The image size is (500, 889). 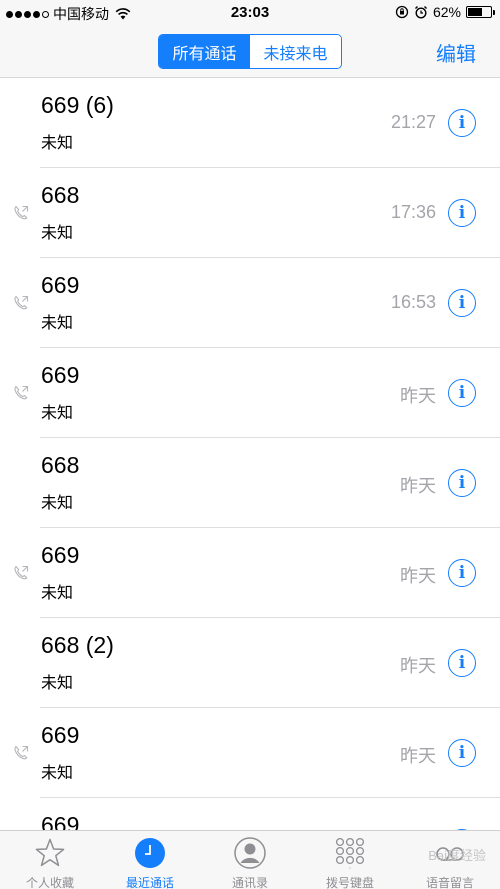 I want to click on call-row: 669i, so click(x=250, y=814).